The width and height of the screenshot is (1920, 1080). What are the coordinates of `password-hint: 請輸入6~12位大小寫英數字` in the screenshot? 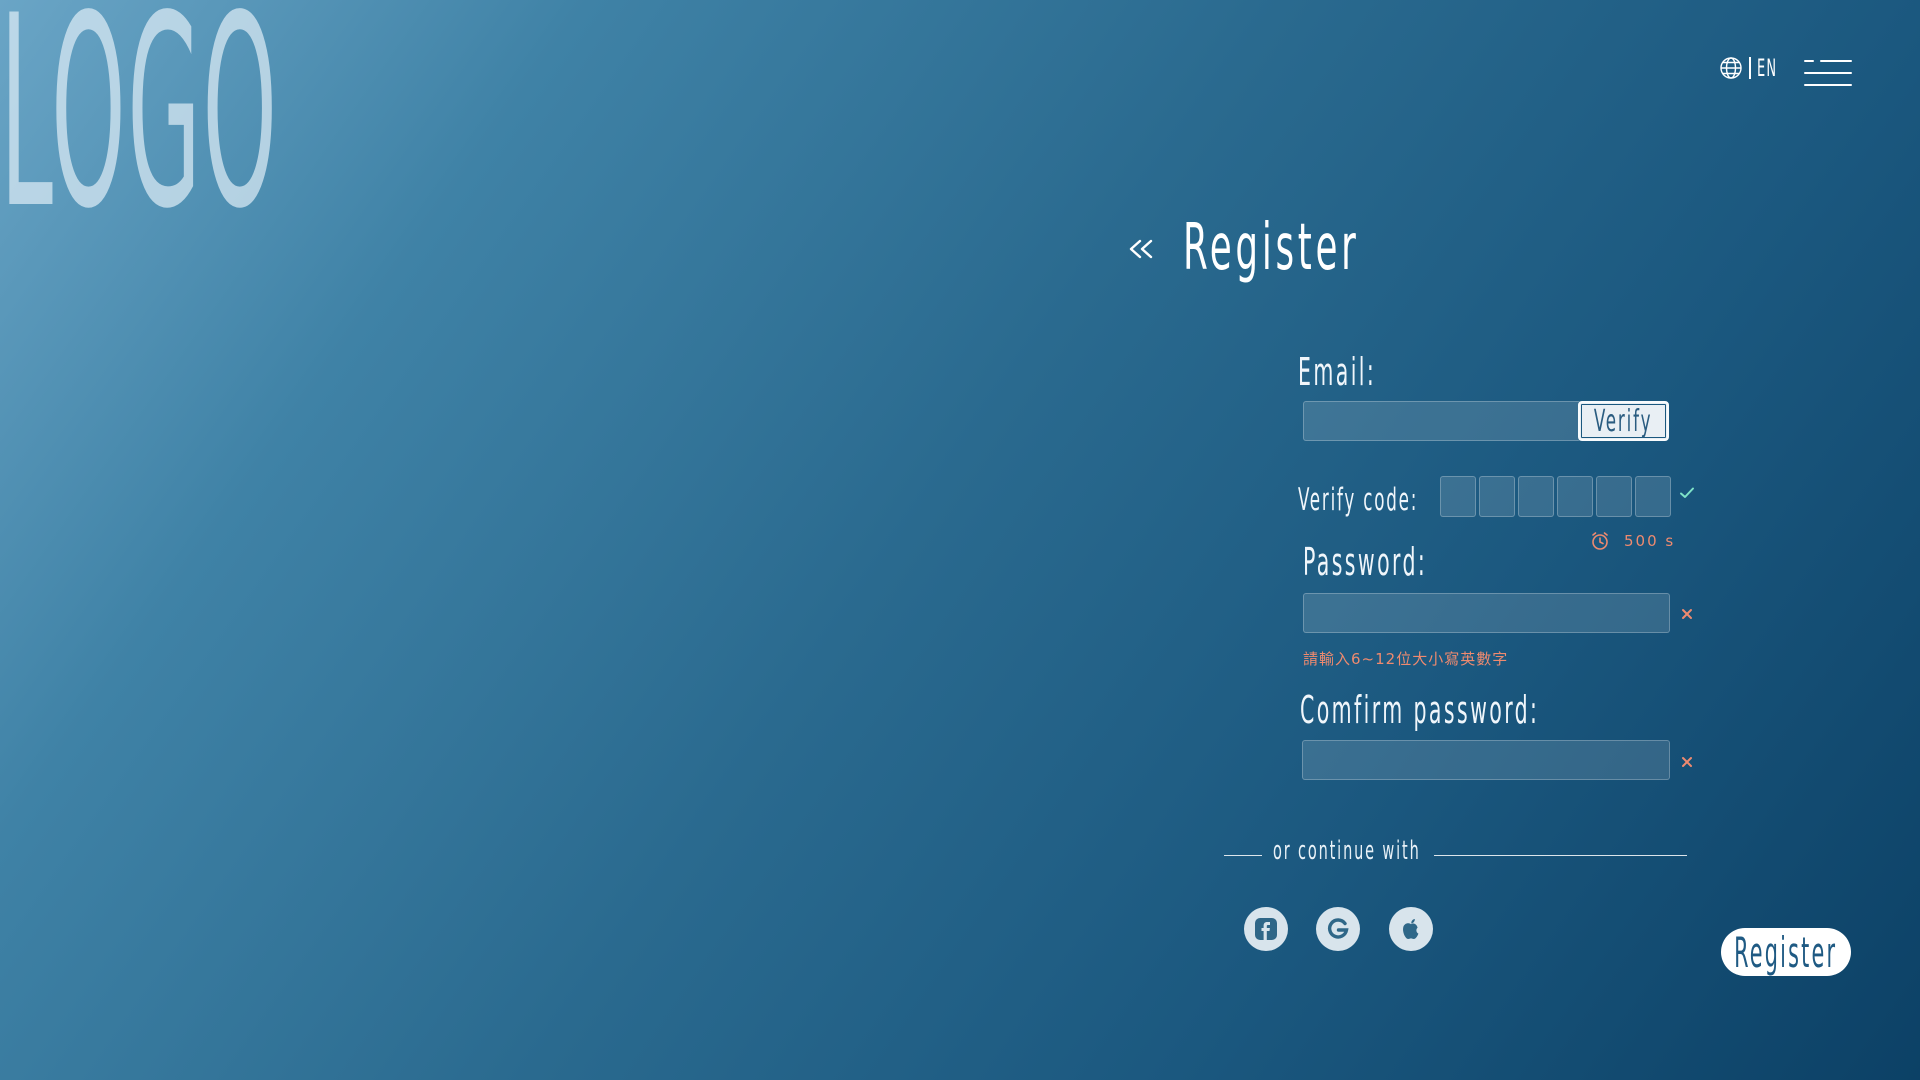 It's located at (1406, 659).